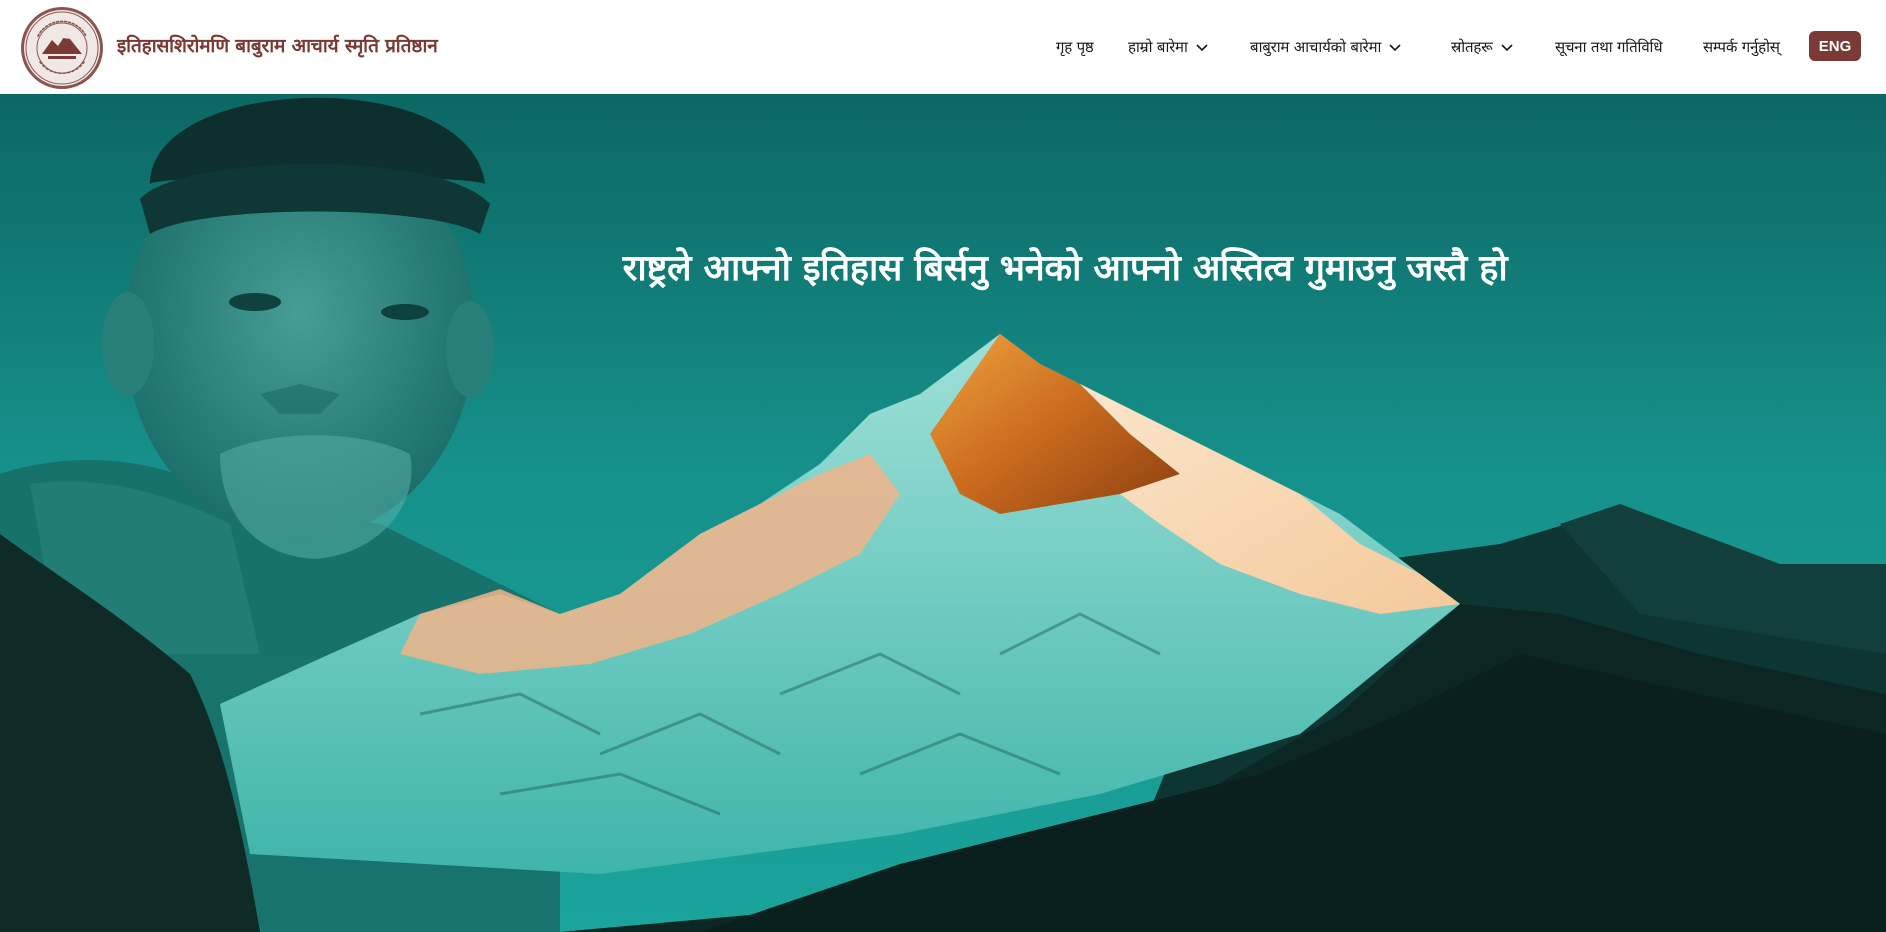 The height and width of the screenshot is (932, 1886). What do you see at coordinates (1472, 47) in the screenshot?
I see `nav-label: स्रोतहरू` at bounding box center [1472, 47].